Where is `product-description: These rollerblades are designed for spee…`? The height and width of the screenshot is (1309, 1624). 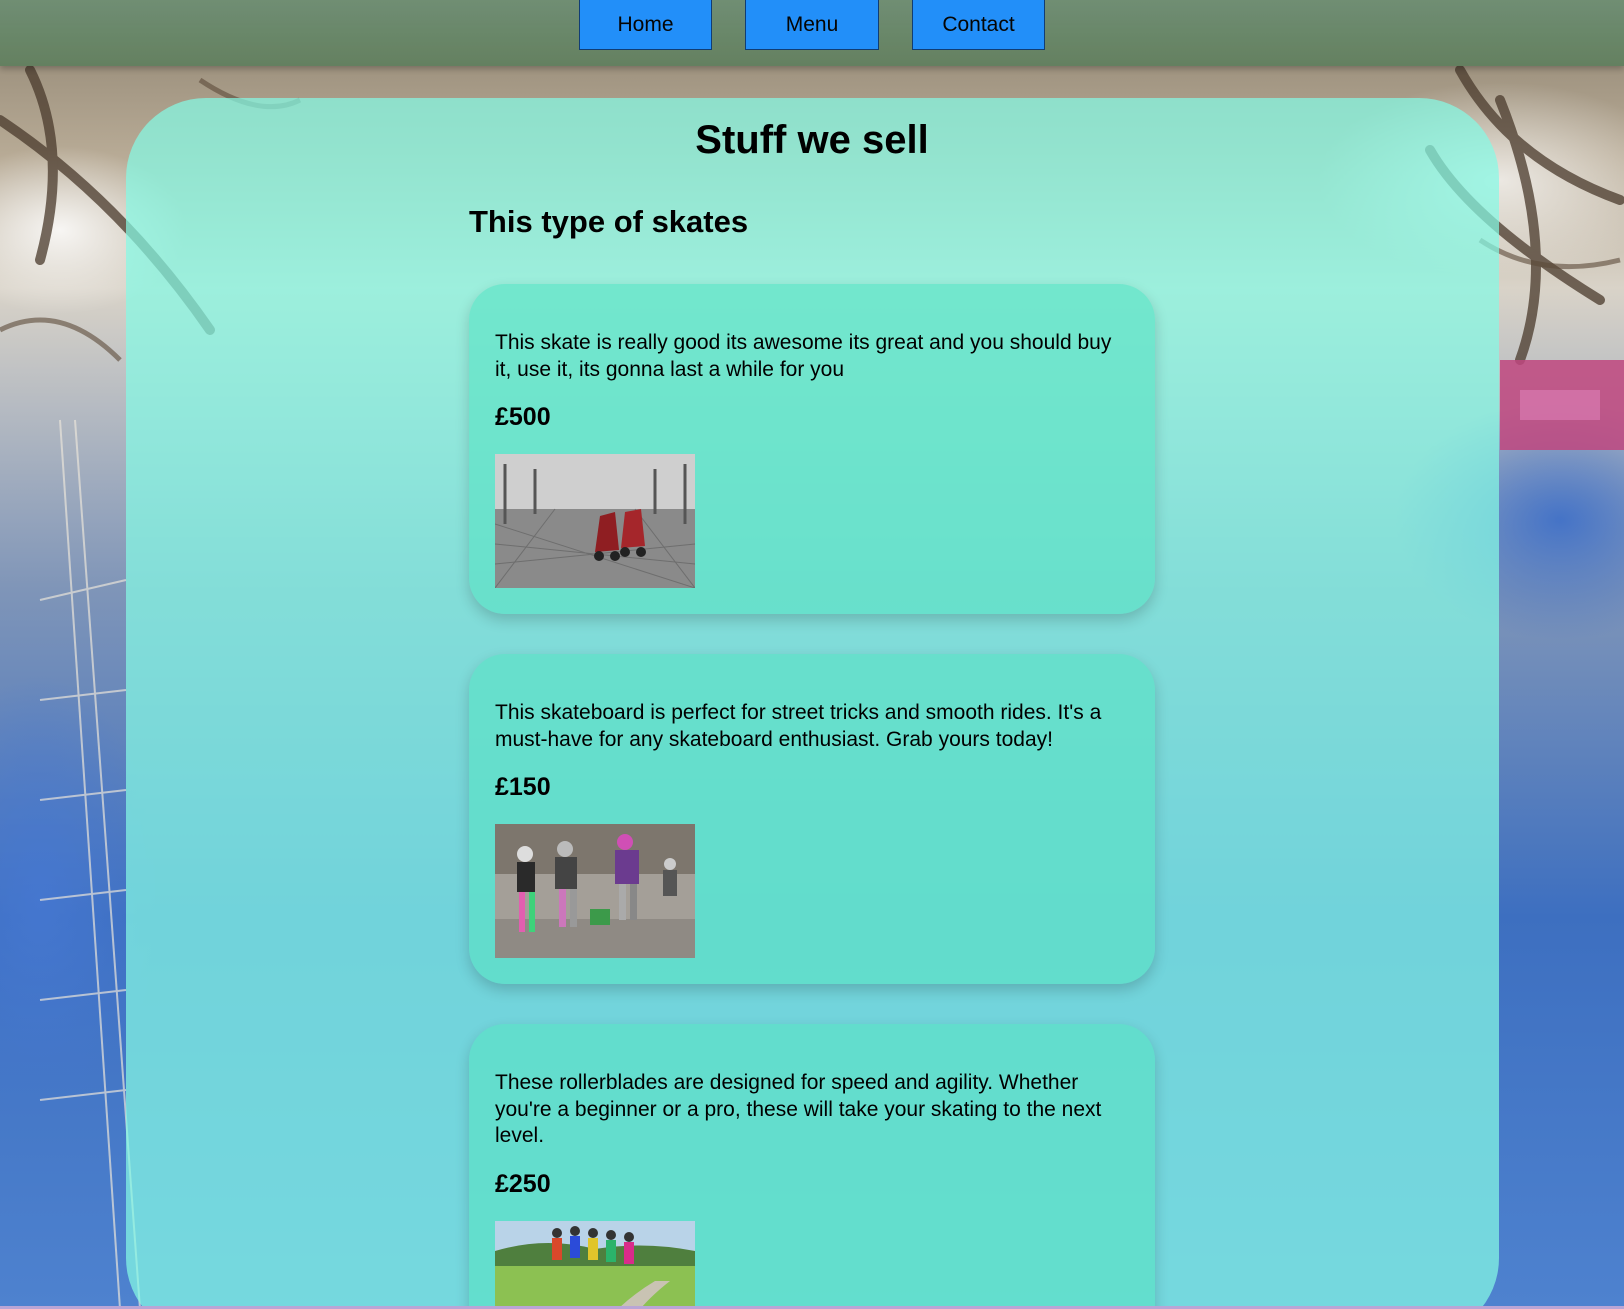 product-description: These rollerblades are designed for spee… is located at coordinates (798, 1109).